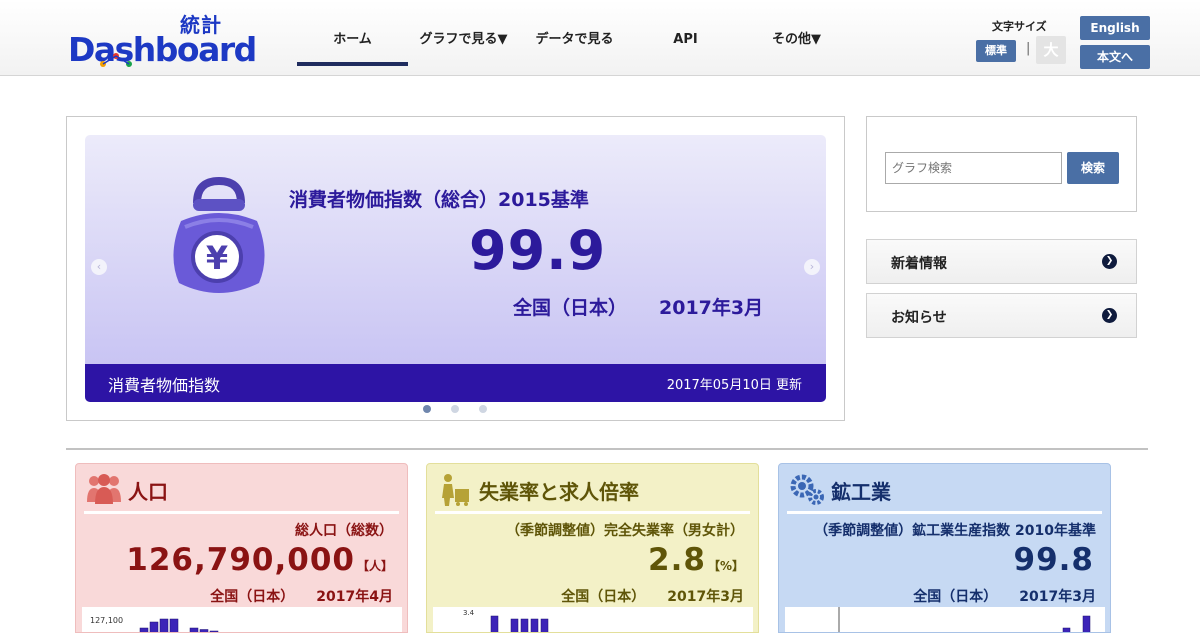 This screenshot has height=633, width=1200. Describe the element at coordinates (677, 560) in the screenshot. I see `card-value: 2.8` at that location.